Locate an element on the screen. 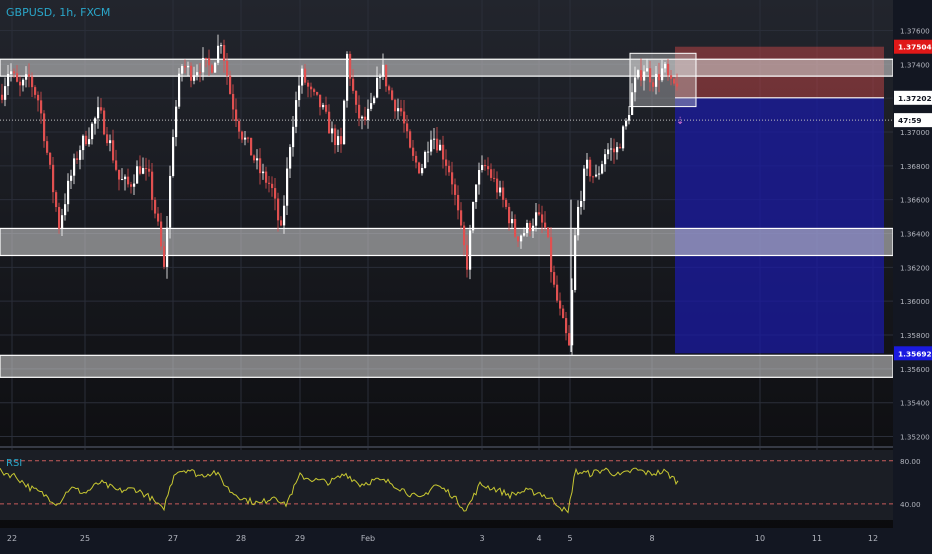 The height and width of the screenshot is (554, 932). short-position-tool is located at coordinates (779, 200).